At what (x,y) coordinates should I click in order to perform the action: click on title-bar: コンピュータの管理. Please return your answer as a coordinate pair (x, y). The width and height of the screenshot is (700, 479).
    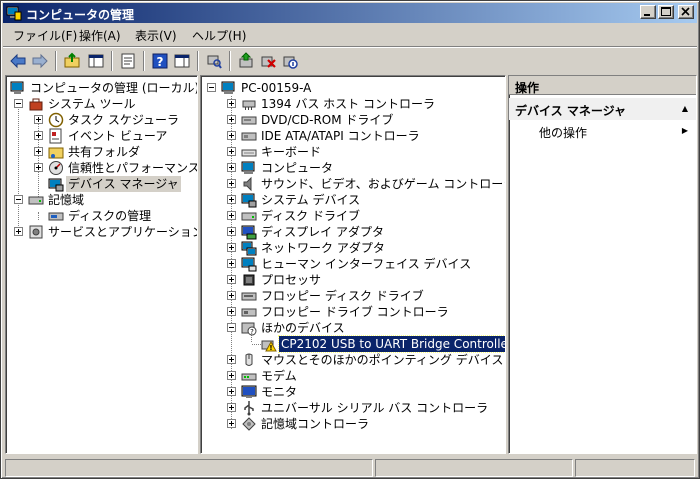
    Looking at the image, I should click on (350, 13).